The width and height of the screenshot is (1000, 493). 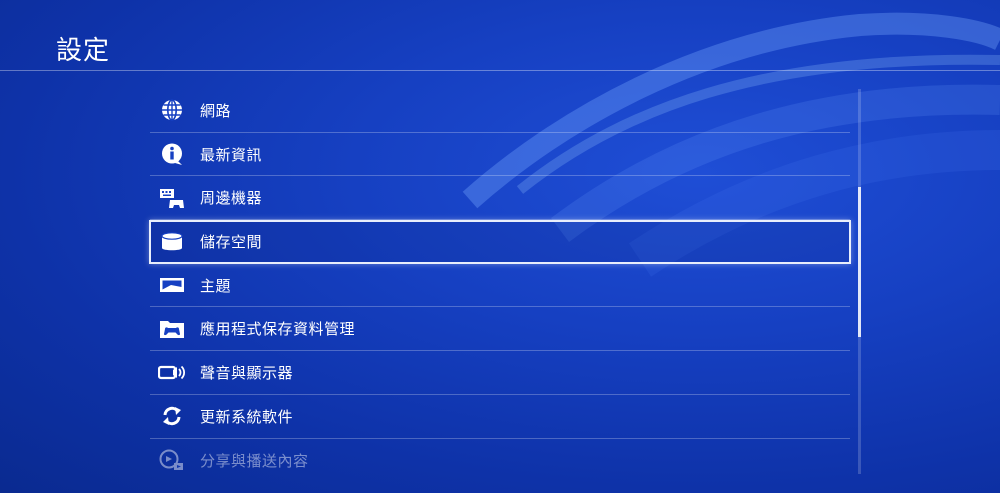 What do you see at coordinates (172, 285) in the screenshot?
I see `theme-icon` at bounding box center [172, 285].